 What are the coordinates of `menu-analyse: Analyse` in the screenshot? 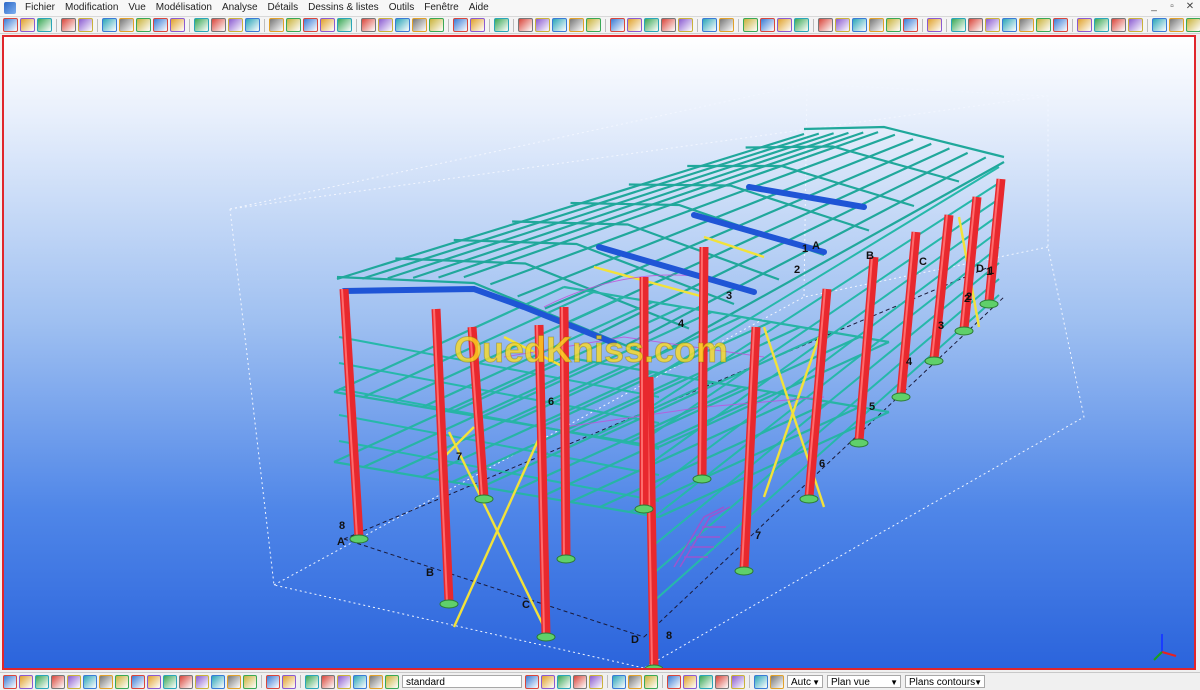 It's located at (240, 8).